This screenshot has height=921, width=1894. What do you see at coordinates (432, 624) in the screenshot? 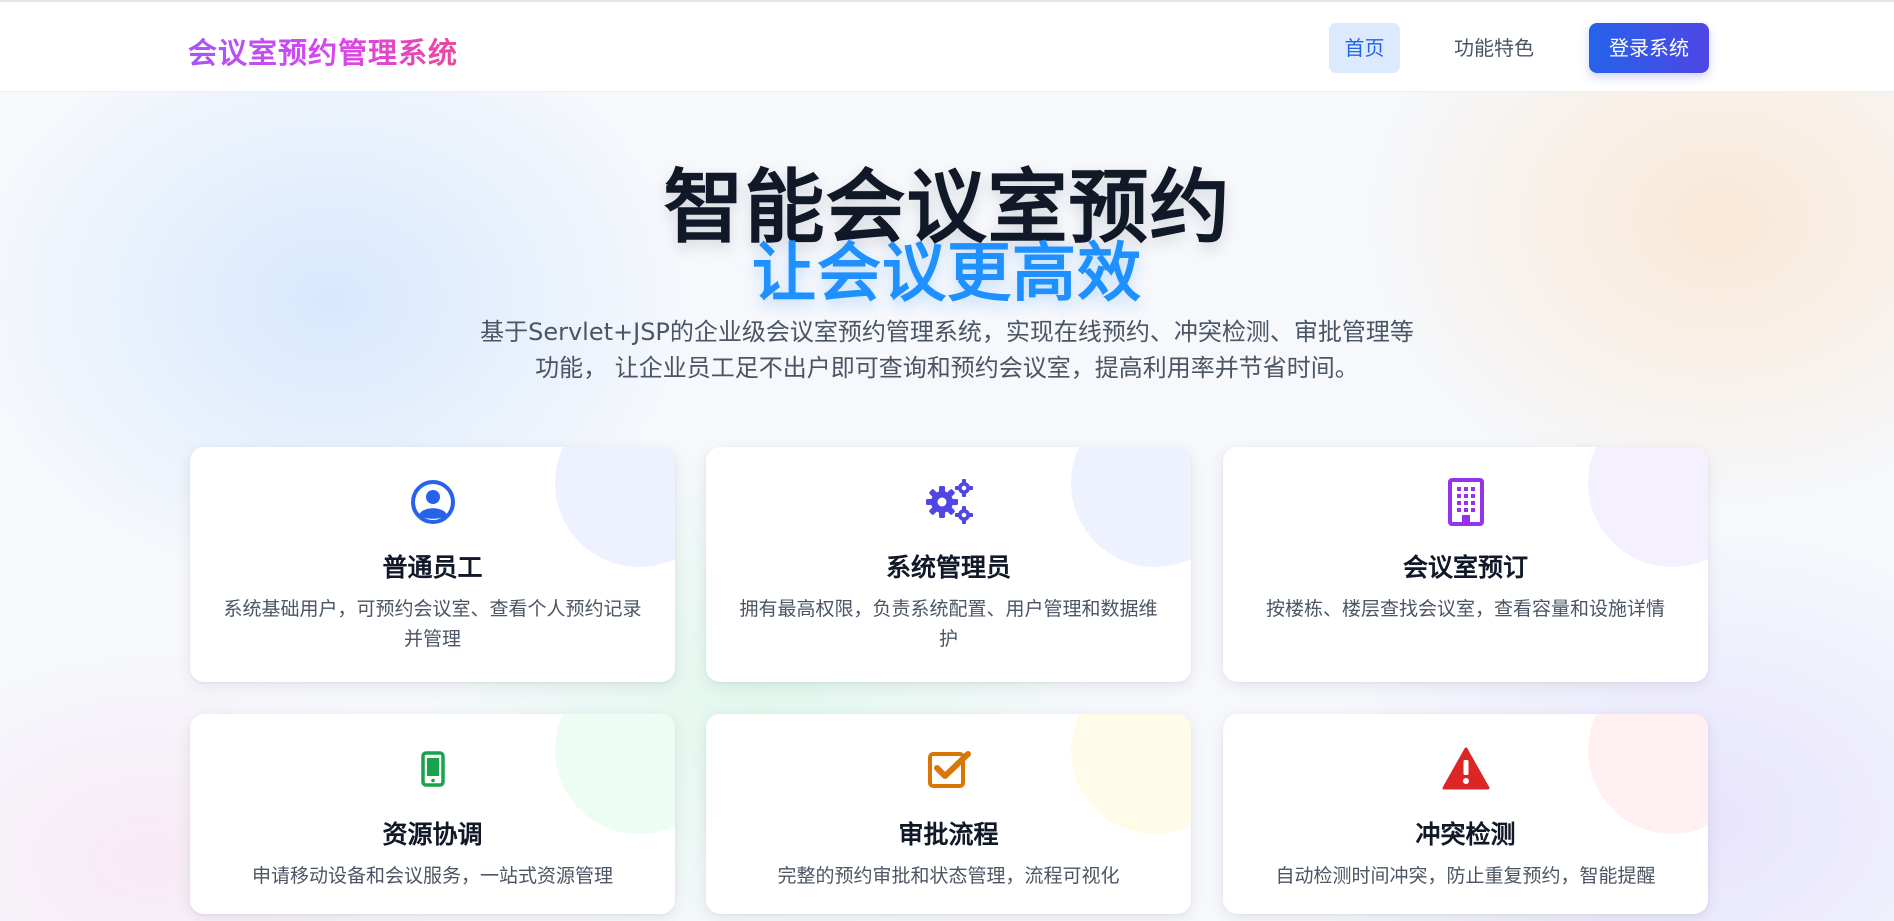
I see `feature-description: 系统基础用户，可预约会议室、查看个人预约记录并管理` at bounding box center [432, 624].